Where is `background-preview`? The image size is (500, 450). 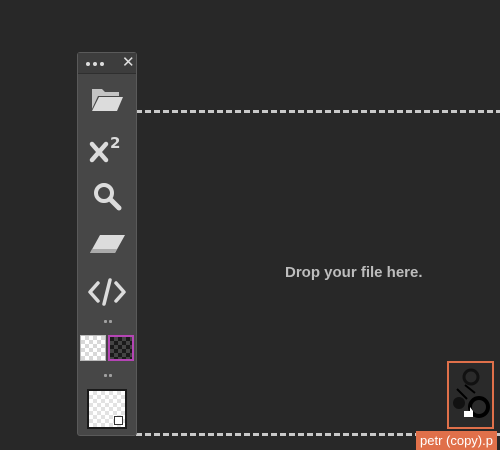
background-preview is located at coordinates (107, 409).